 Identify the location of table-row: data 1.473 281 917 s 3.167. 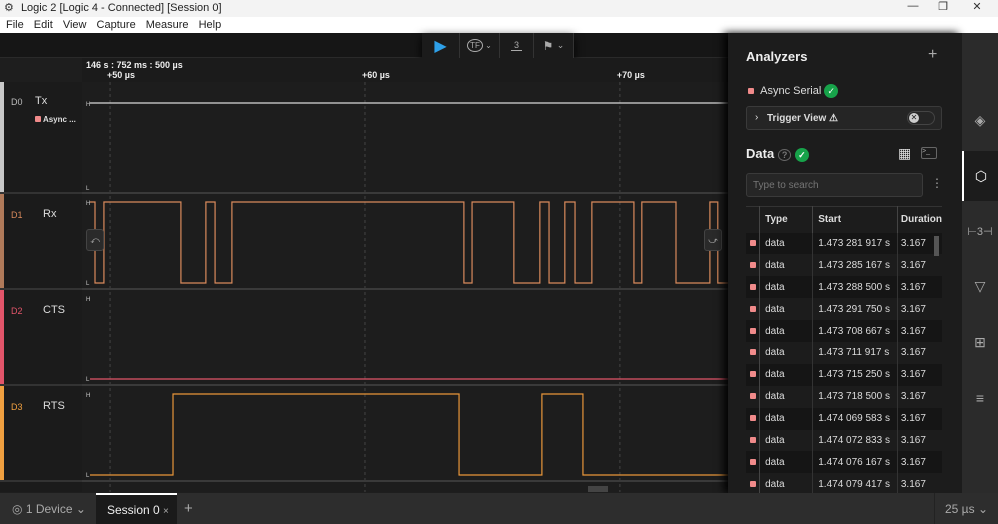
(844, 243).